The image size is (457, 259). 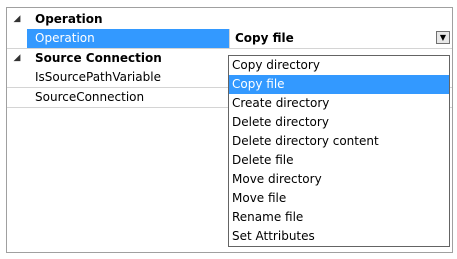 What do you see at coordinates (339, 160) in the screenshot?
I see `dropdown-option-delete-file: Delete file` at bounding box center [339, 160].